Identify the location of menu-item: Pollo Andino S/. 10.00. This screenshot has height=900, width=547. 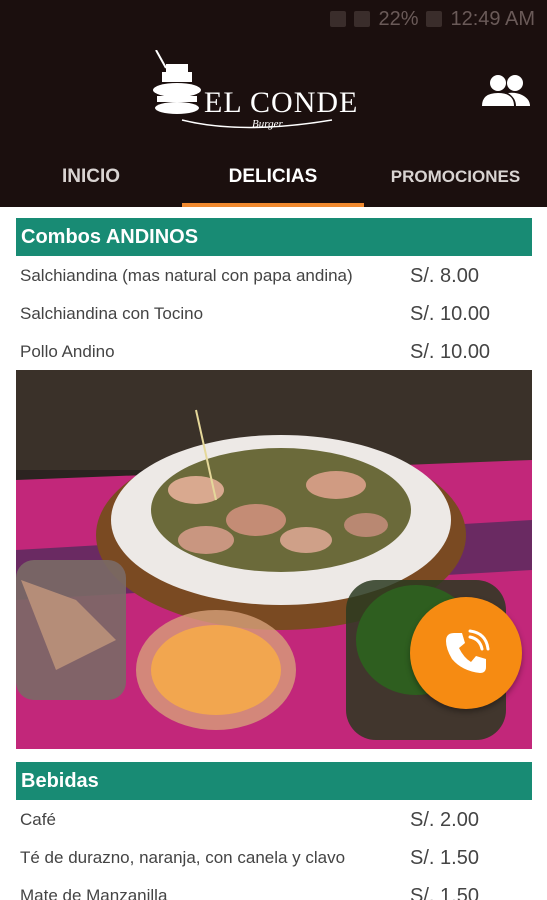
(260, 352).